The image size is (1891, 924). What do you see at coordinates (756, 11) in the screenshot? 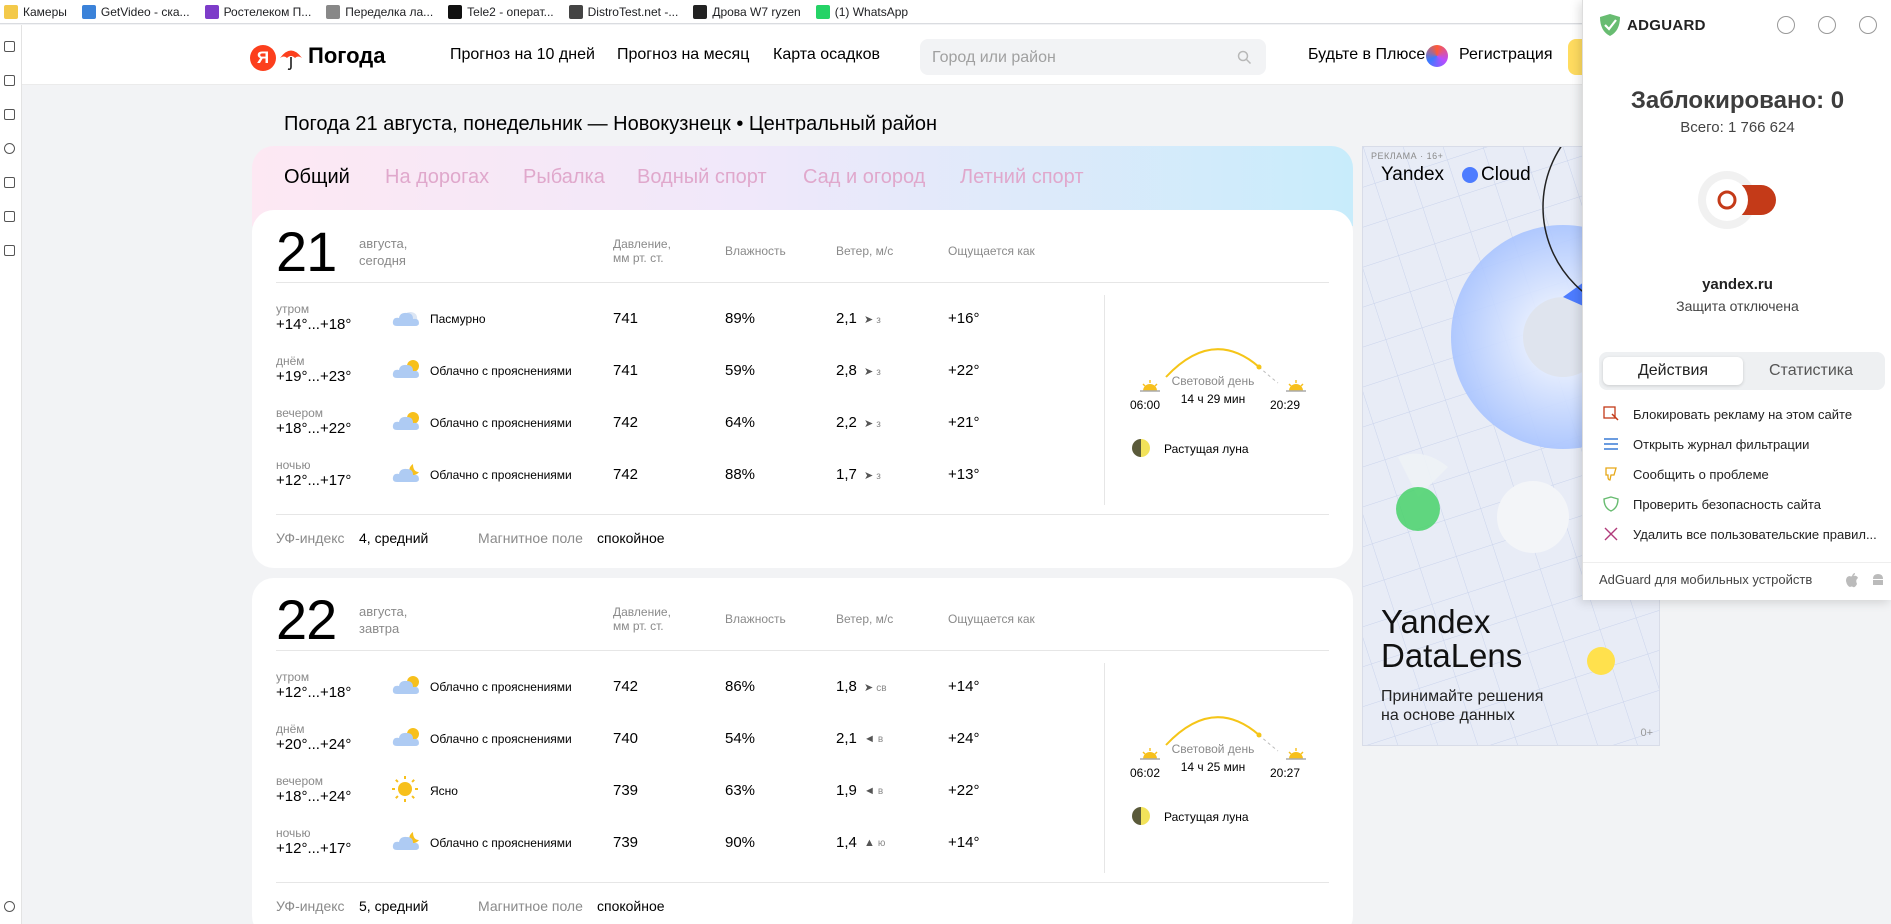
I see `bookmark-label: Дрова W7 ryzen` at bounding box center [756, 11].